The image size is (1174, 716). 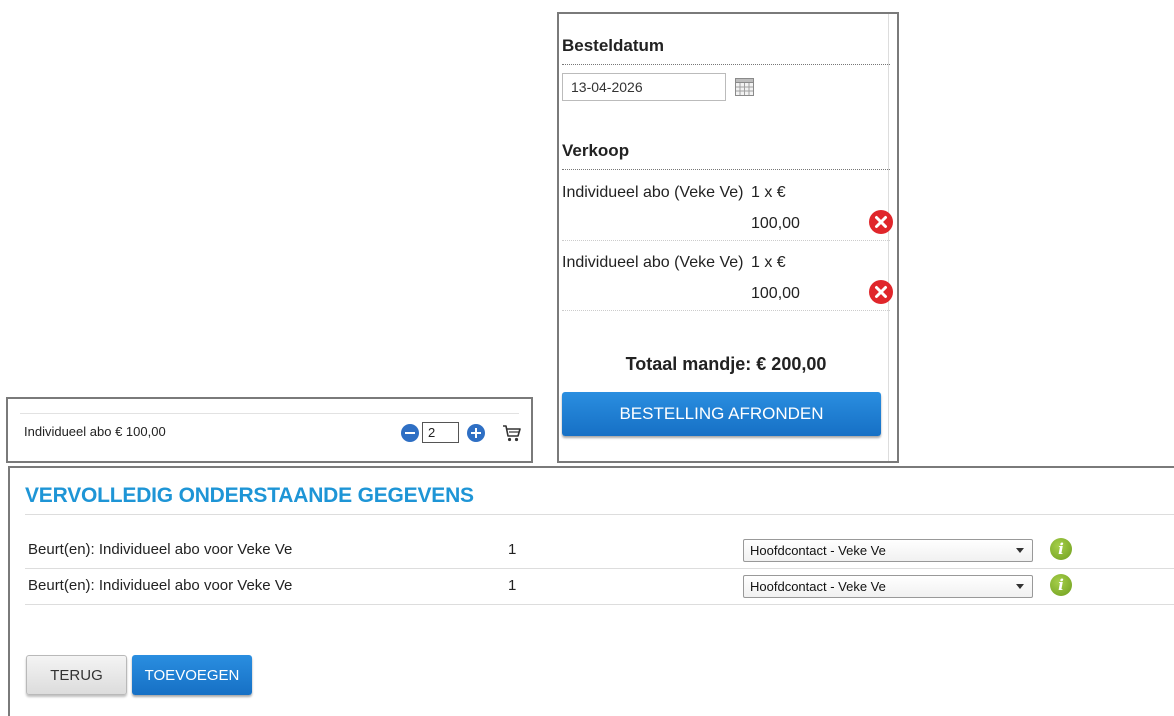 What do you see at coordinates (644, 87) in the screenshot?
I see `order-date-input: 13-04-2026` at bounding box center [644, 87].